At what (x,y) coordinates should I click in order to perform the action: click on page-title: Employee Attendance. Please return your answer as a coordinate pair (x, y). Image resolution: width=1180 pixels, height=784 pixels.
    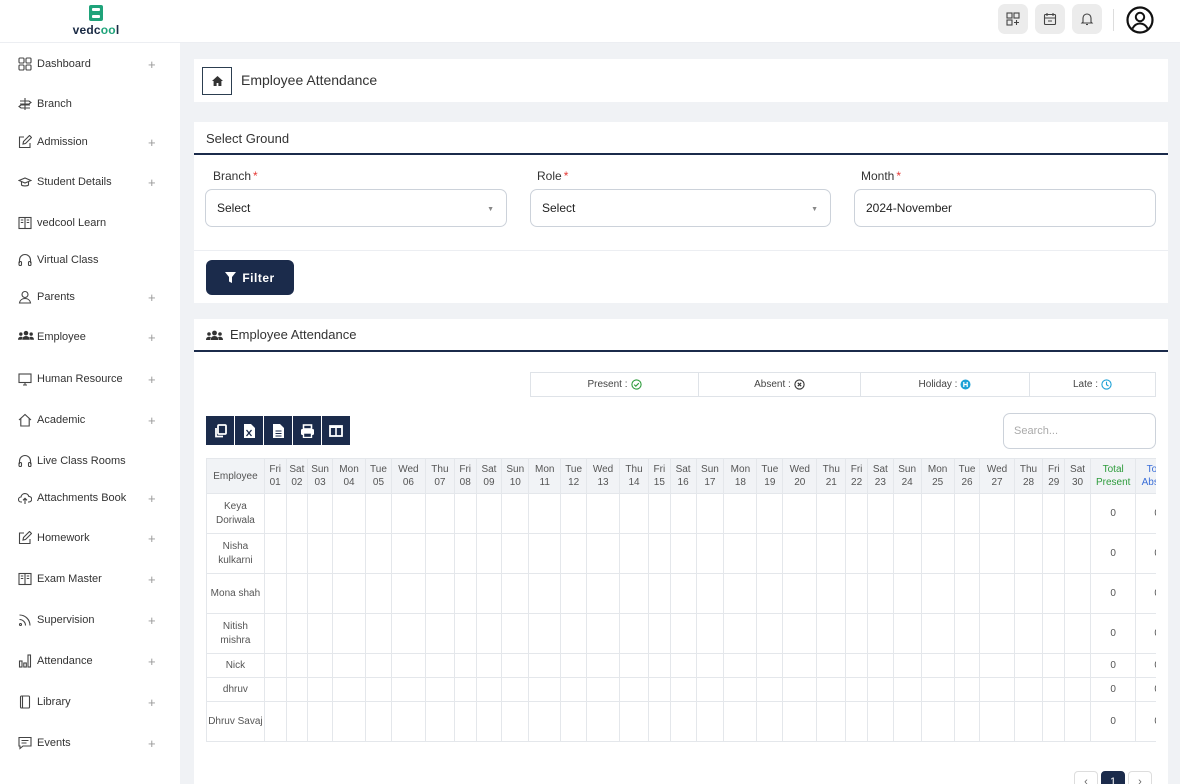
    Looking at the image, I should click on (309, 80).